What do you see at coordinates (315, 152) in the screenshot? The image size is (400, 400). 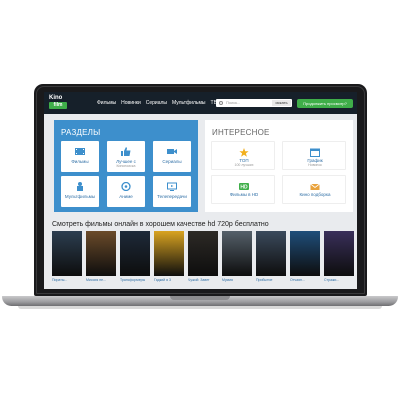 I see `calendar-icon` at bounding box center [315, 152].